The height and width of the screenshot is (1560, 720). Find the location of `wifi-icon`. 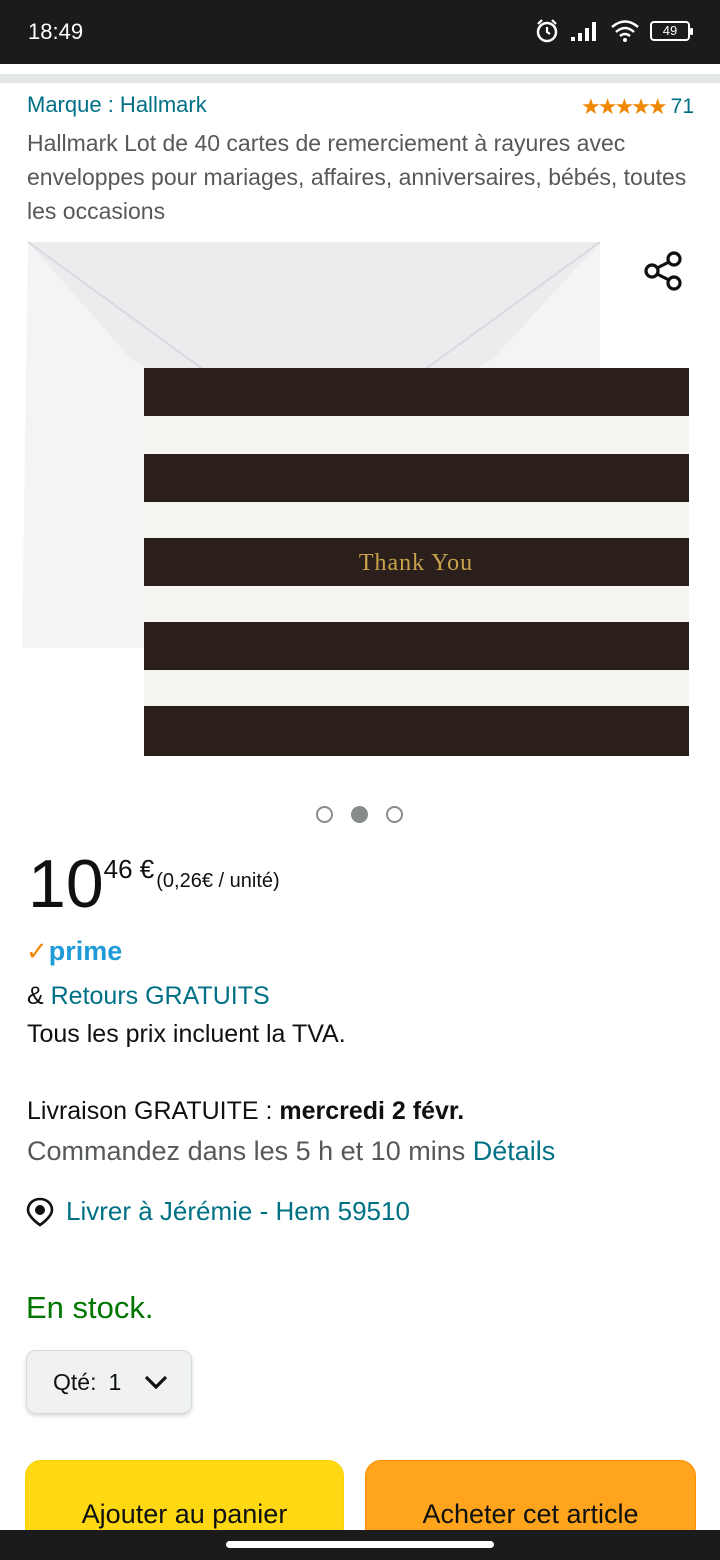

wifi-icon is located at coordinates (625, 31).